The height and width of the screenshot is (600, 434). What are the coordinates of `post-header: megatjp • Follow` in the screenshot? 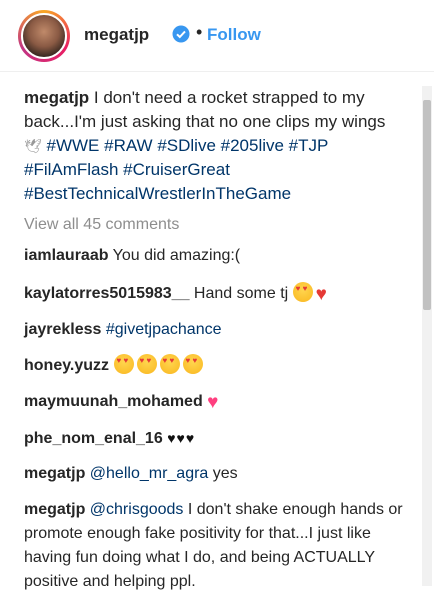 It's located at (217, 36).